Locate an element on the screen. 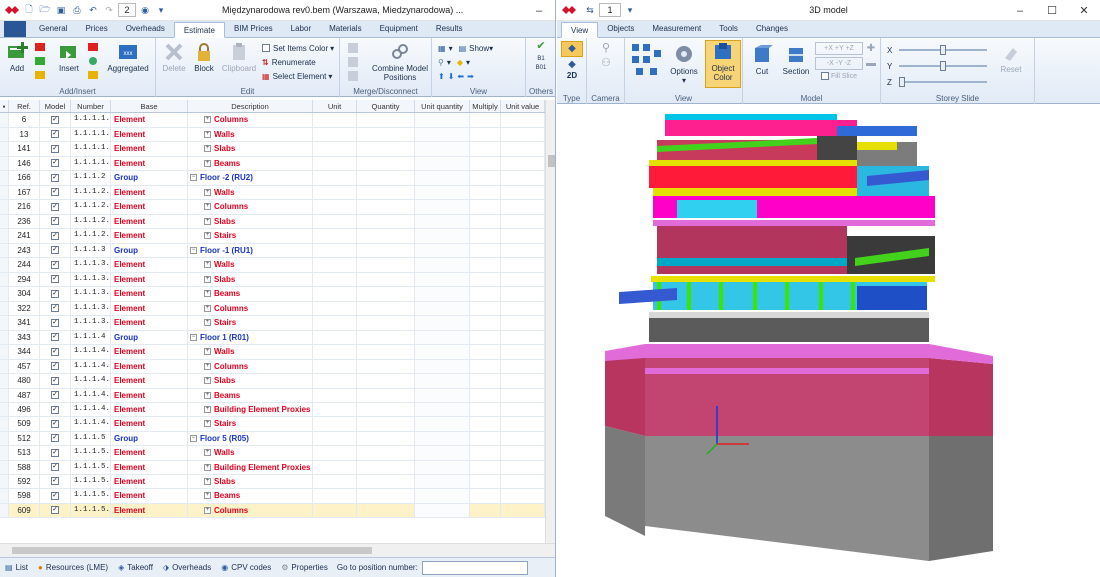 The width and height of the screenshot is (1100, 577). print-icon: ⎙ is located at coordinates (77, 10).